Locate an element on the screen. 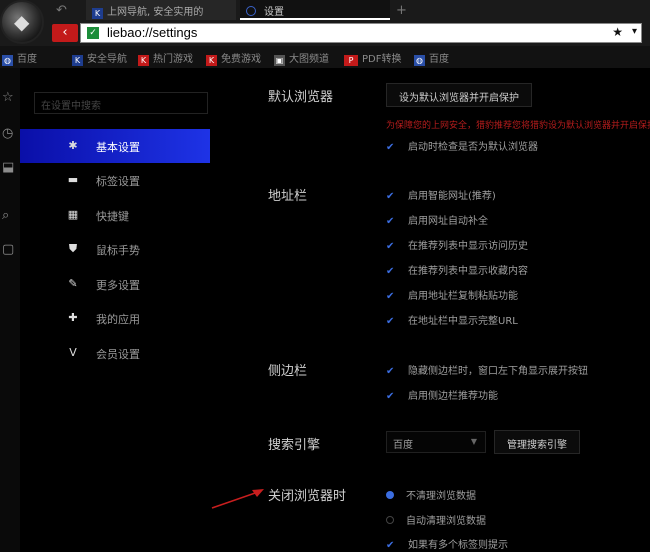  nav-label: 我的应用 is located at coordinates (118, 319).